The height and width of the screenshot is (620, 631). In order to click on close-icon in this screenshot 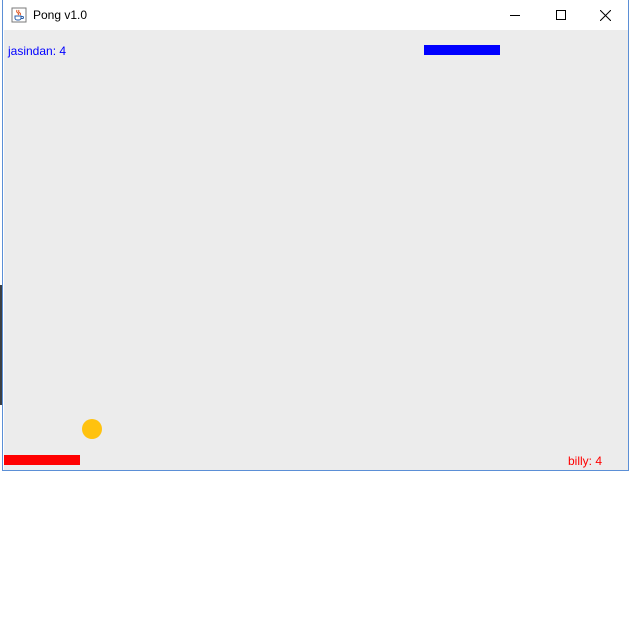, I will do `click(605, 15)`.